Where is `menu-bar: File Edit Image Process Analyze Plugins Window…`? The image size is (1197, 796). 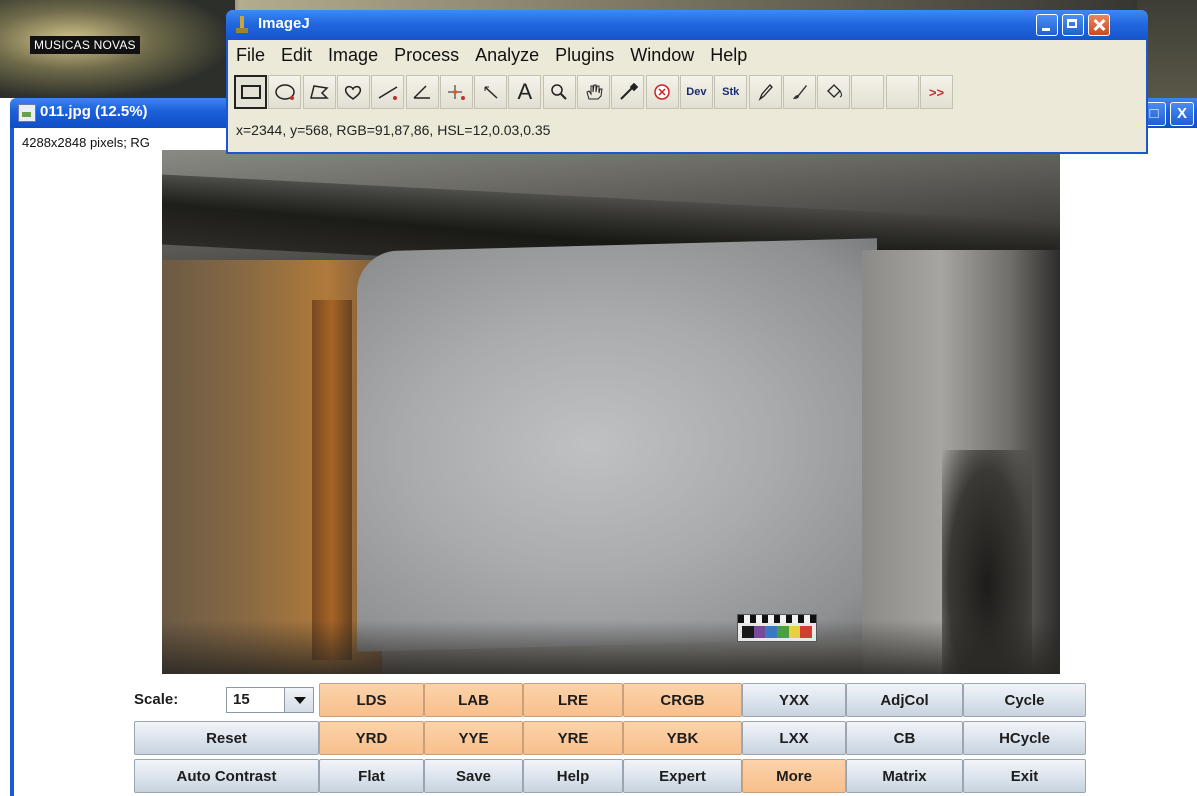 menu-bar: File Edit Image Process Analyze Plugins Window… is located at coordinates (491, 55).